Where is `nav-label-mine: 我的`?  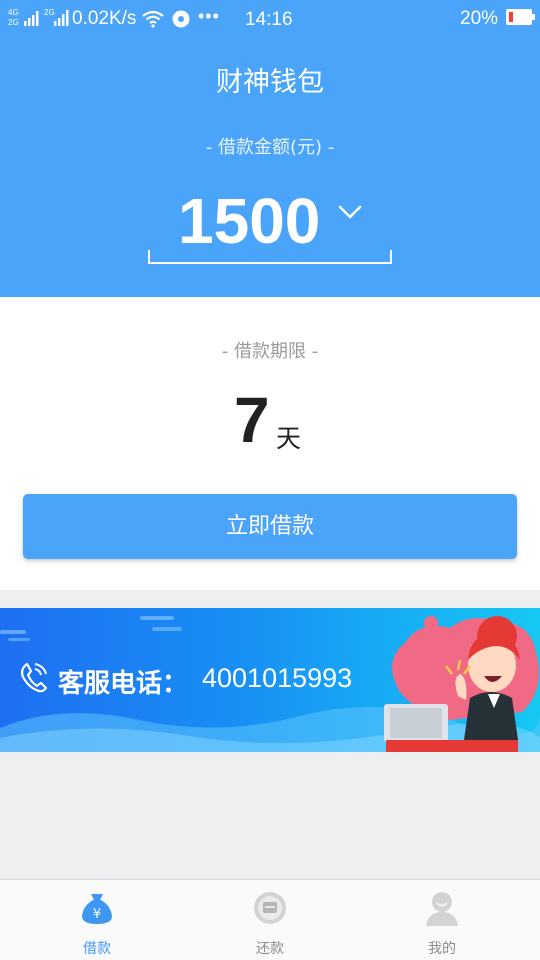
nav-label-mine: 我的 is located at coordinates (442, 949).